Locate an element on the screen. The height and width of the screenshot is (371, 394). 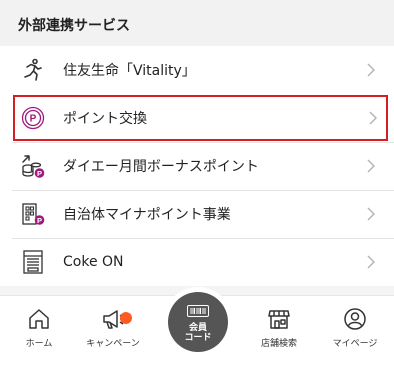
point-exchange-label: ポイント交換 is located at coordinates (105, 119).